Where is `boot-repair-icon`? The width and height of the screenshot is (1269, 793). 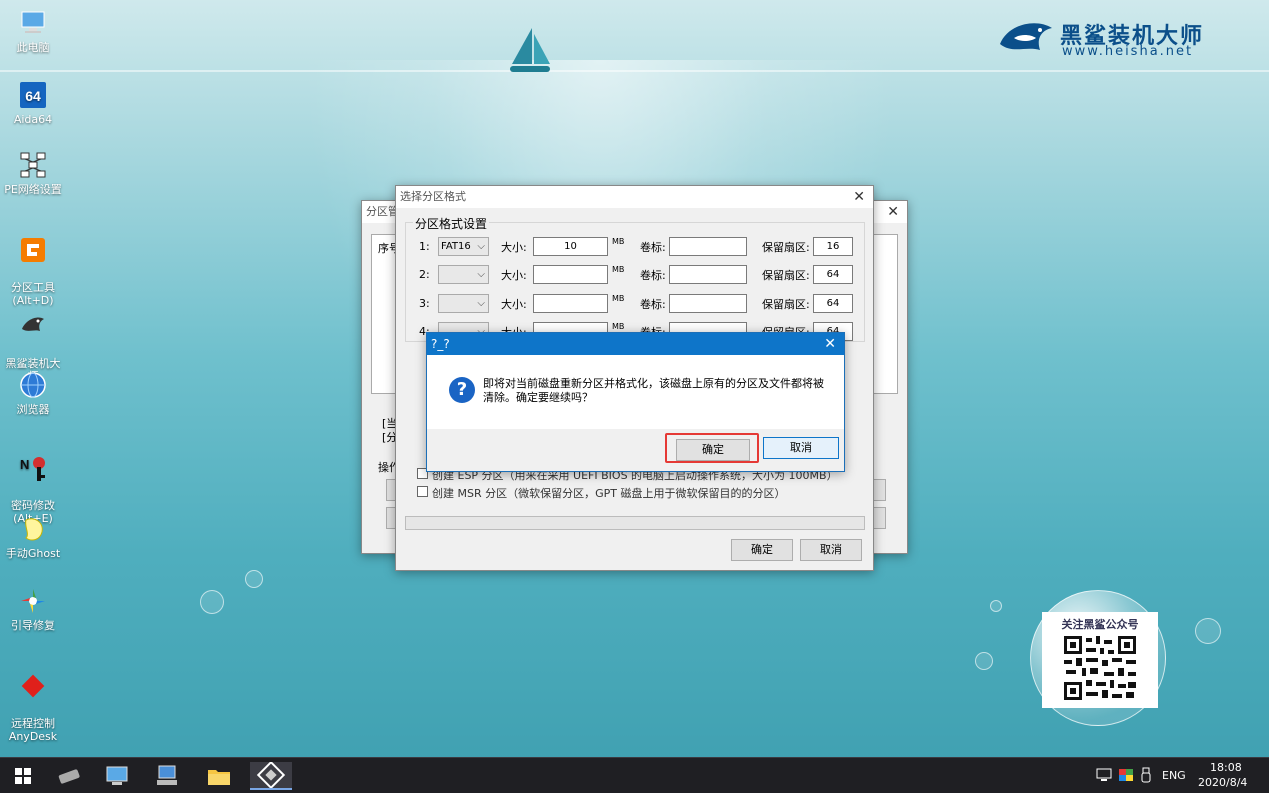 boot-repair-icon is located at coordinates (33, 601).